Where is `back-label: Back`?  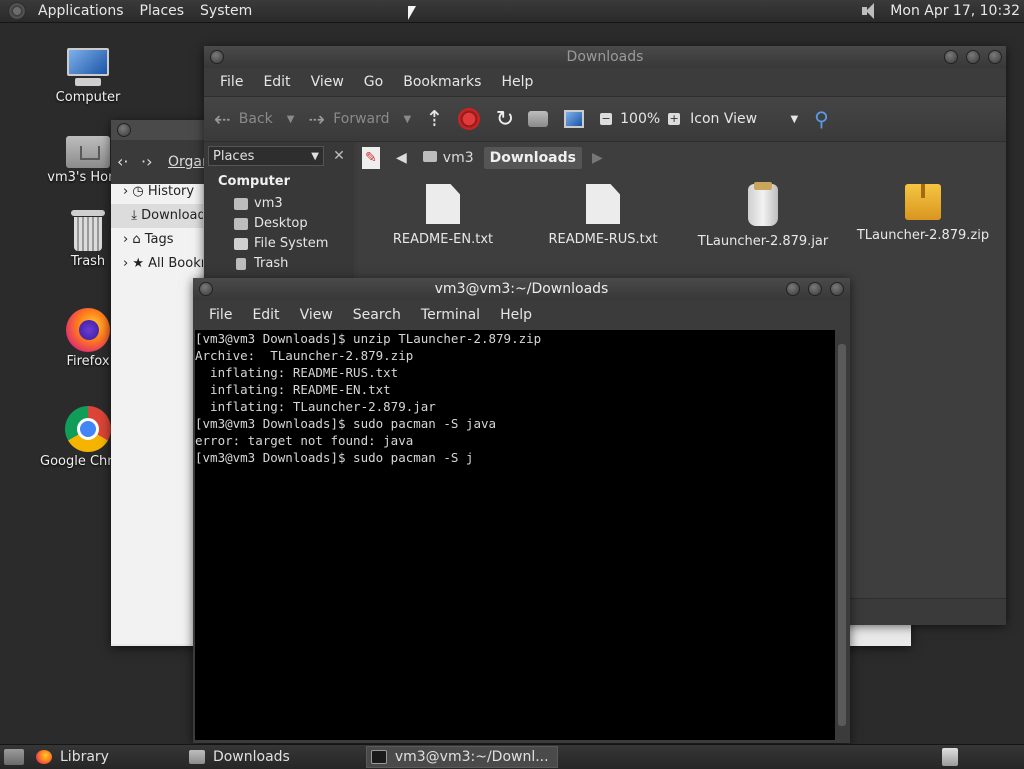 back-label: Back is located at coordinates (255, 119).